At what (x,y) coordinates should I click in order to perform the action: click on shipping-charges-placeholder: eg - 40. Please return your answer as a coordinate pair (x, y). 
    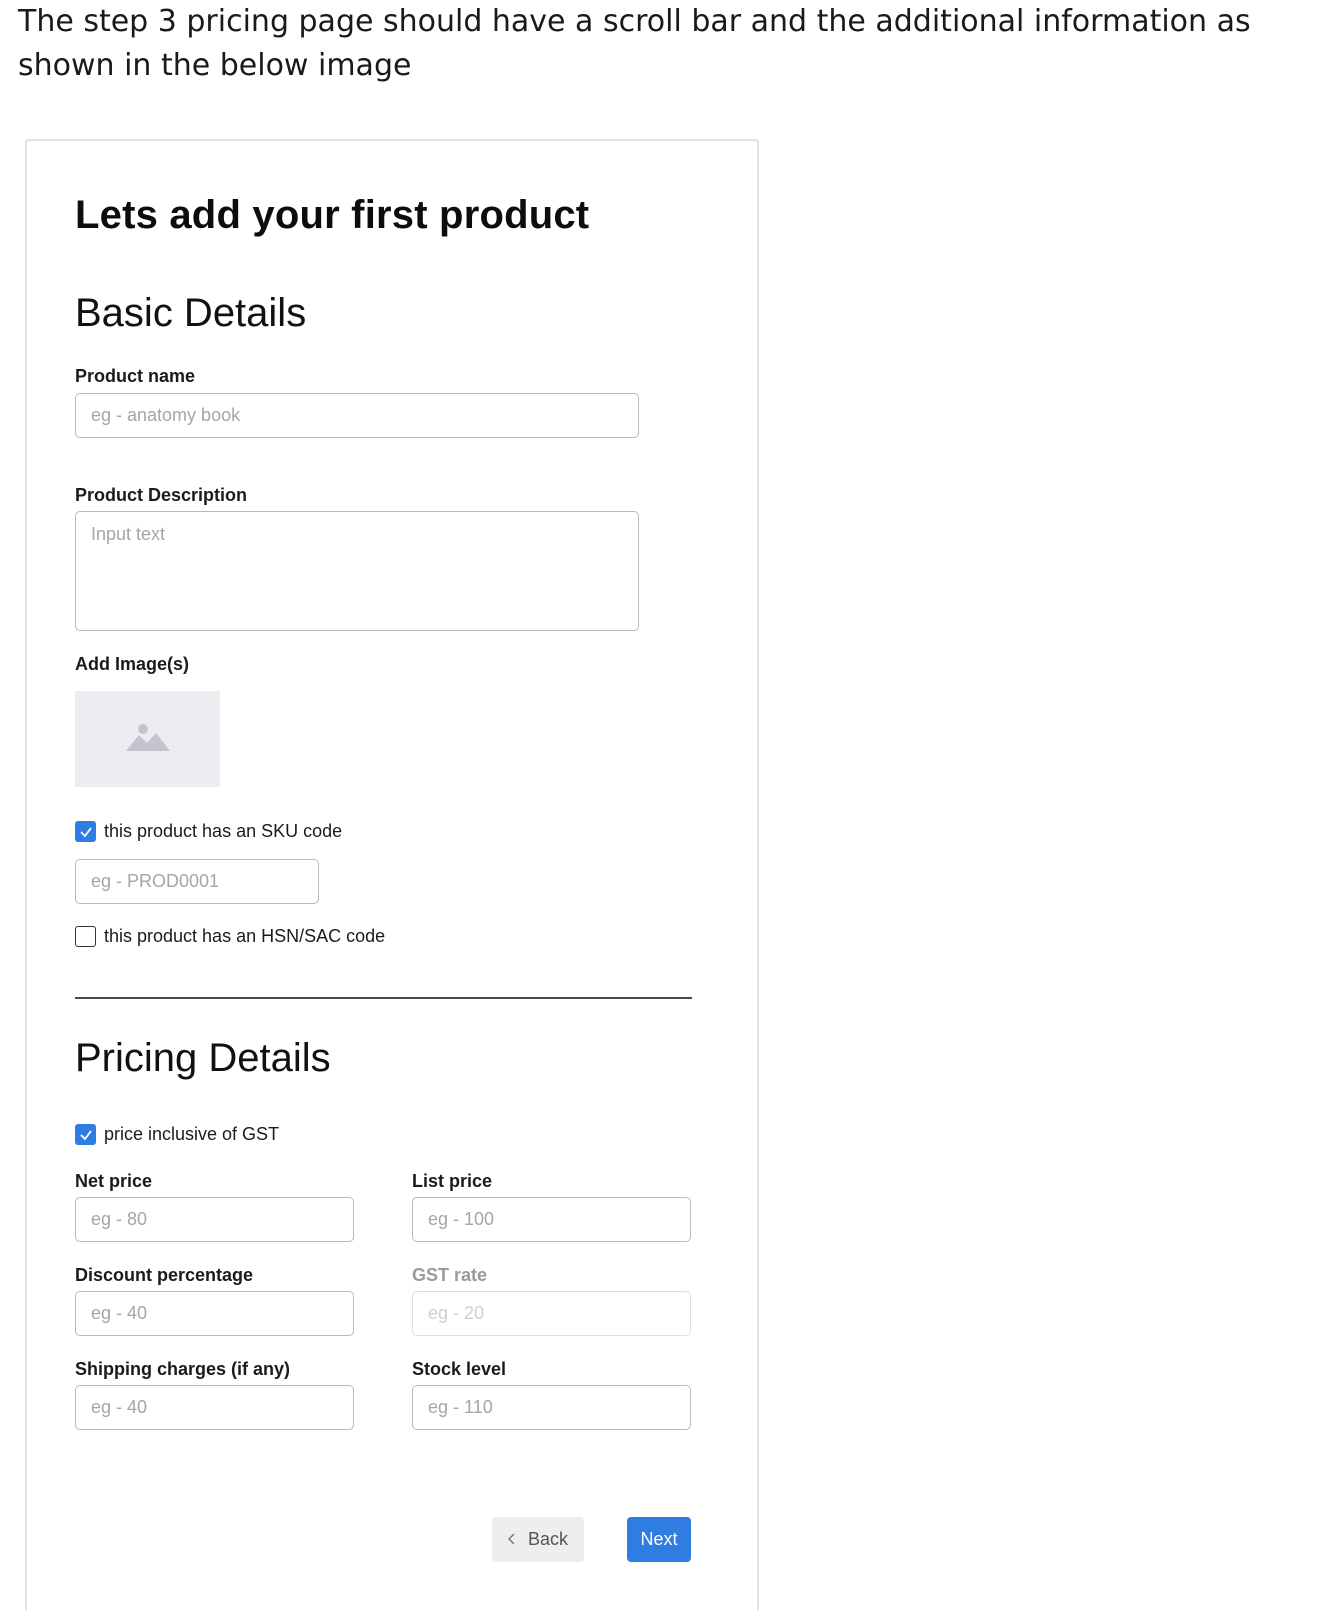
    Looking at the image, I should click on (119, 1407).